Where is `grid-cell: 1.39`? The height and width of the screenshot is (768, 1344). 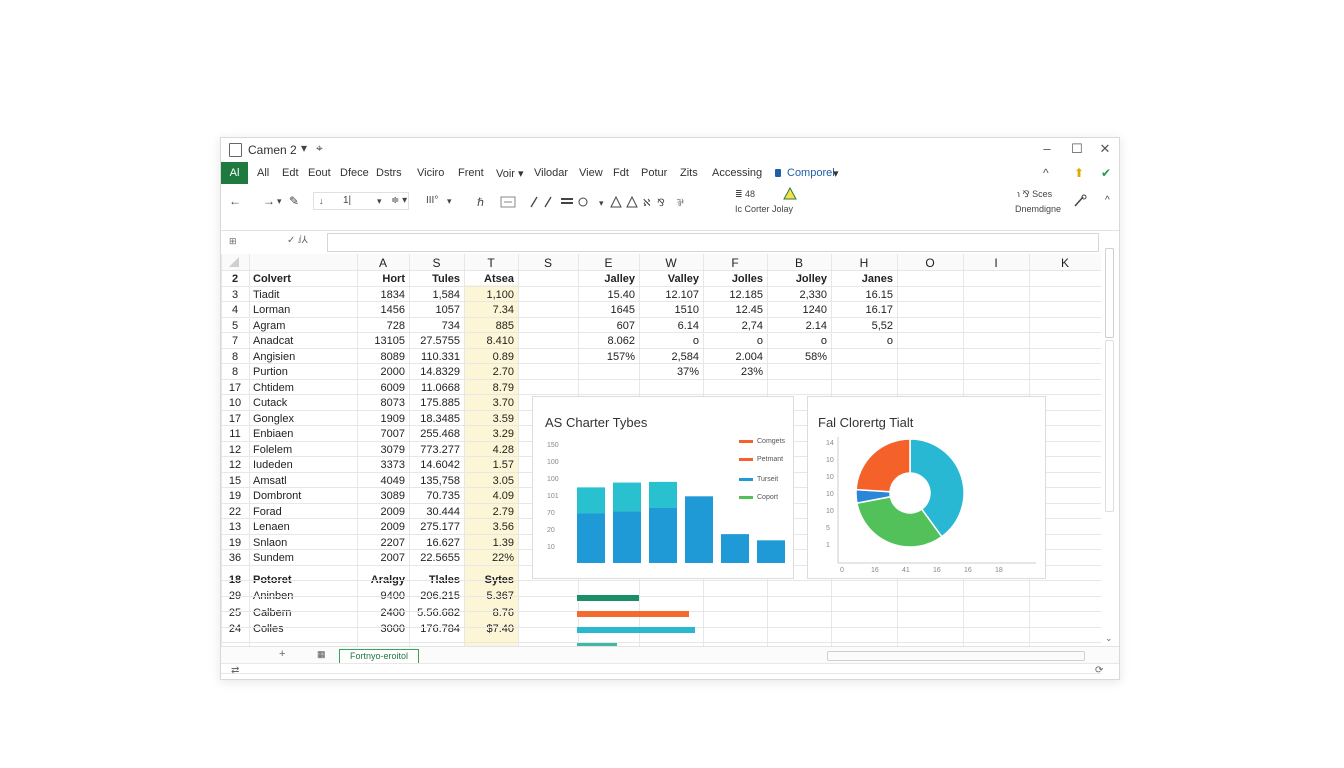
grid-cell: 1.39 is located at coordinates (491, 543).